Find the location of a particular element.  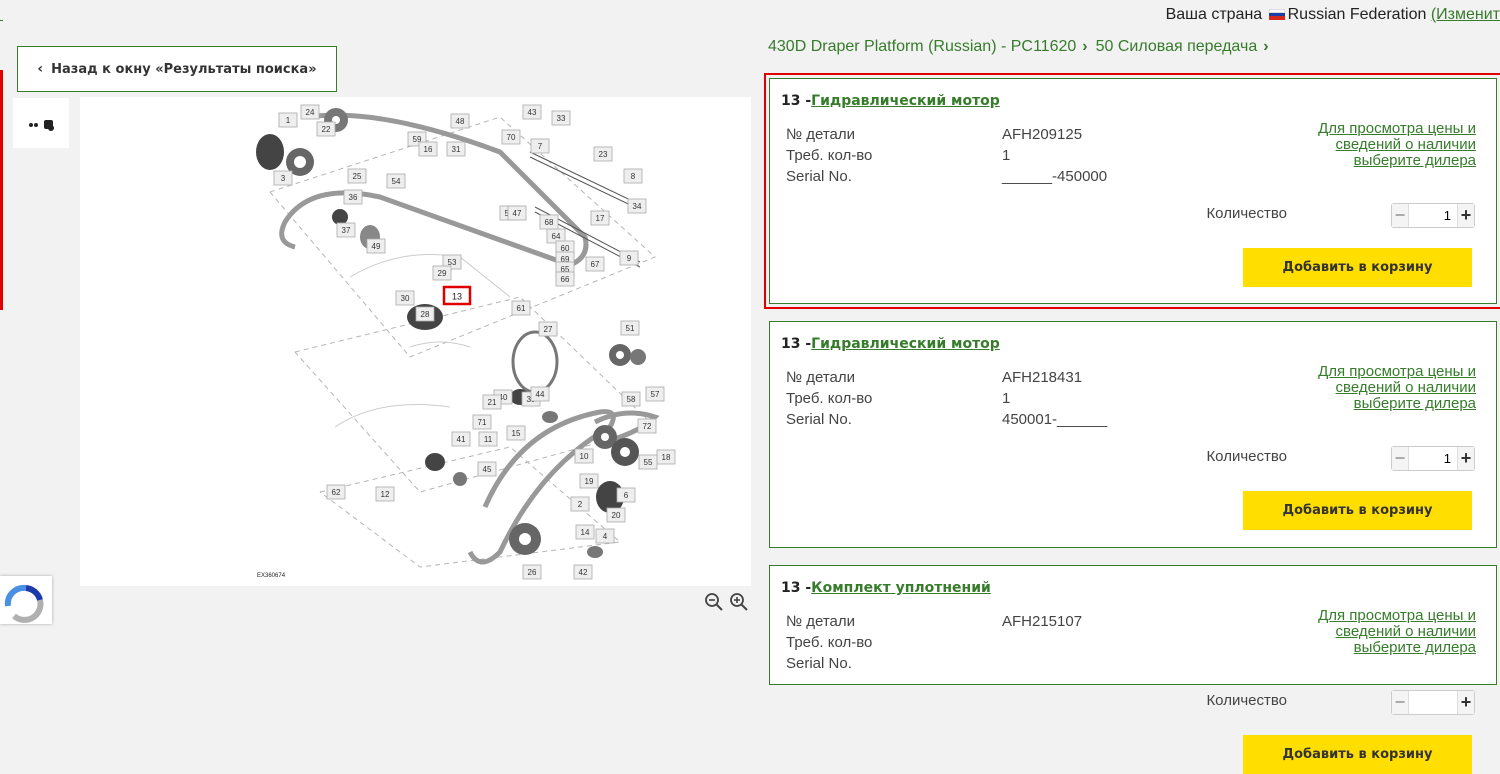

diagram-callout: 4 is located at coordinates (605, 536).